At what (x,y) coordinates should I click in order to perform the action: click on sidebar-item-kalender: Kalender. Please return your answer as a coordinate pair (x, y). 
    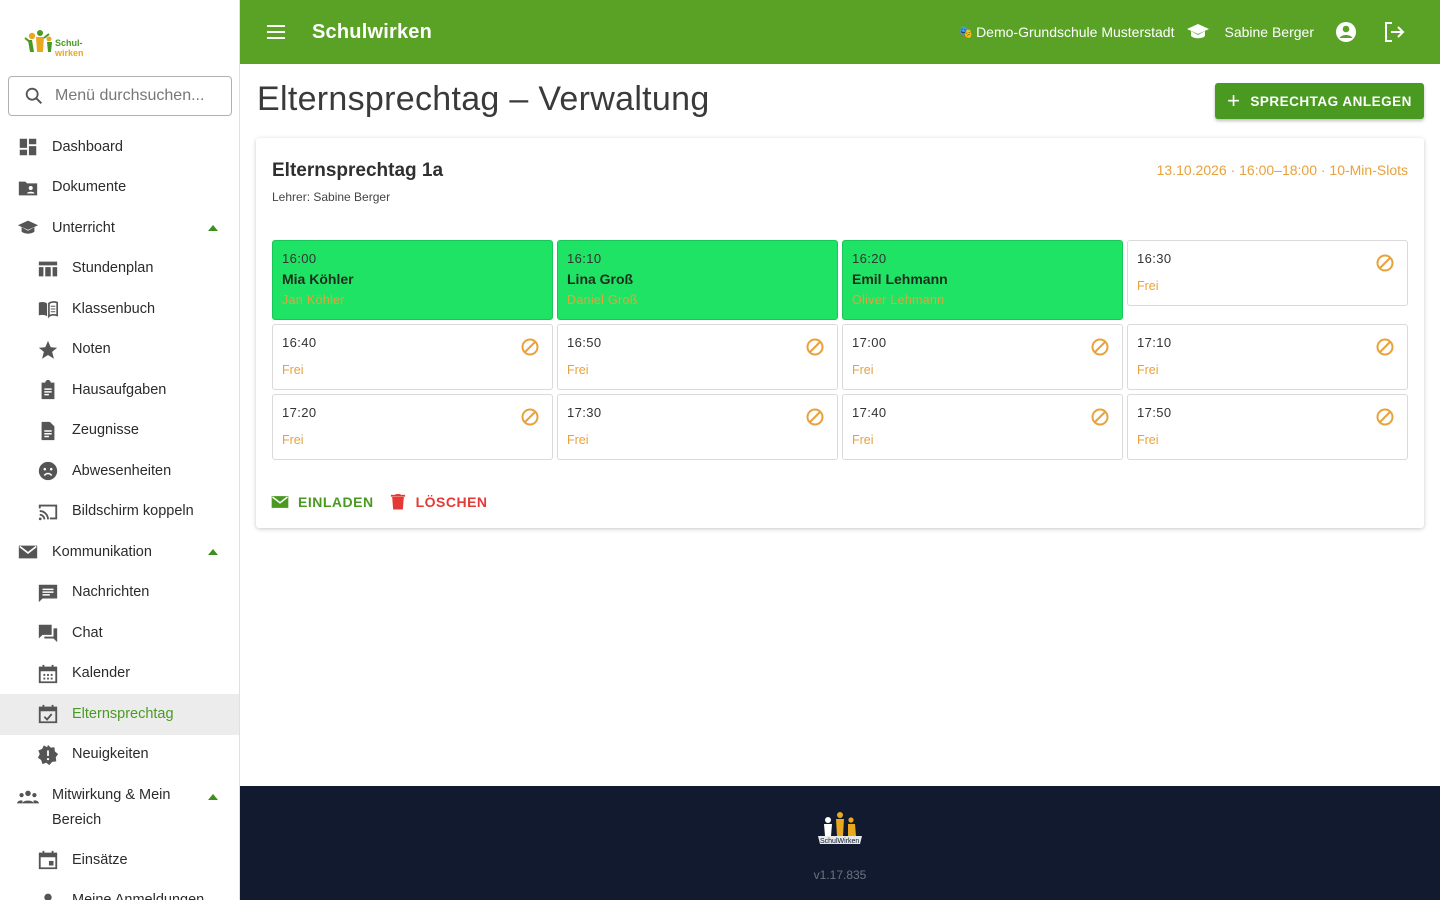
    Looking at the image, I should click on (119, 674).